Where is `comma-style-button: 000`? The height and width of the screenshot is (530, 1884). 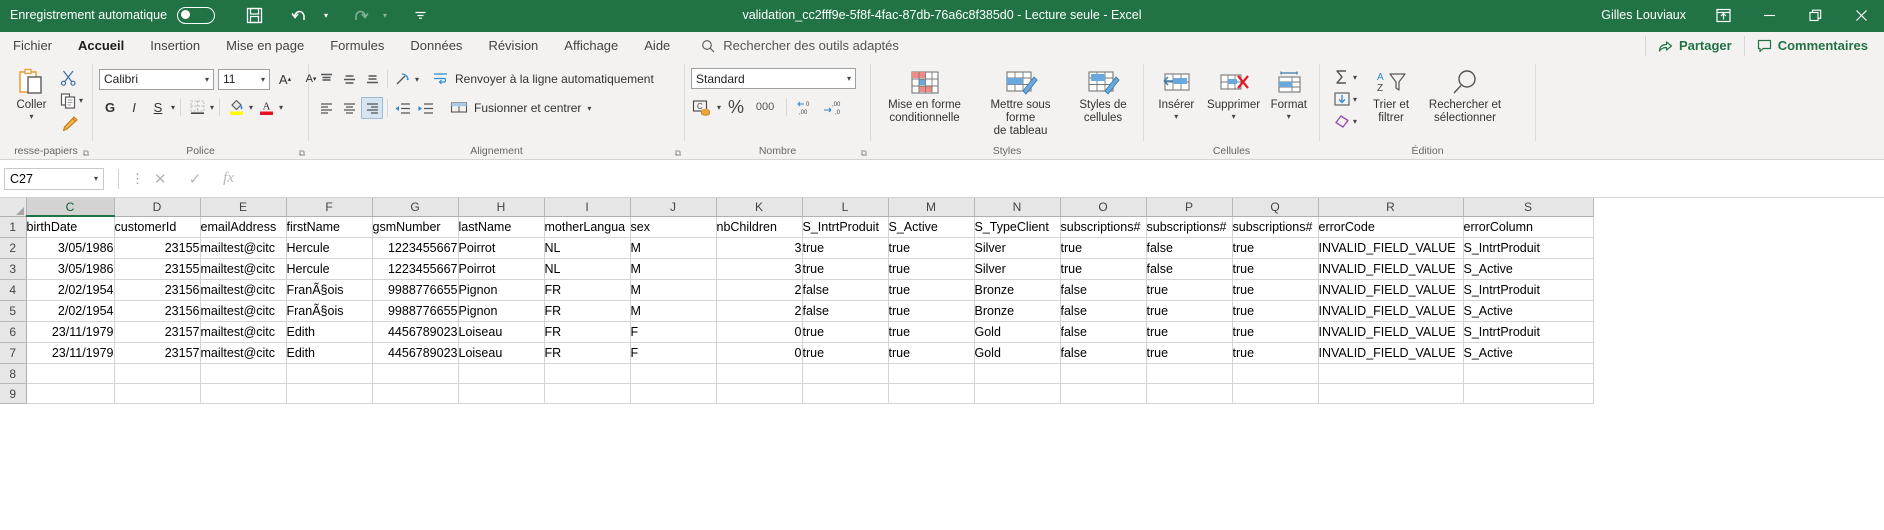 comma-style-button: 000 is located at coordinates (765, 107).